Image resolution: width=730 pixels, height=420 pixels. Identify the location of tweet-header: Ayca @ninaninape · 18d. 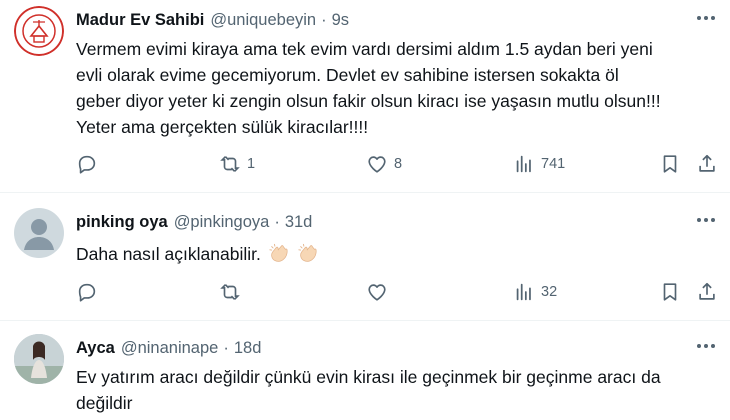
(168, 348).